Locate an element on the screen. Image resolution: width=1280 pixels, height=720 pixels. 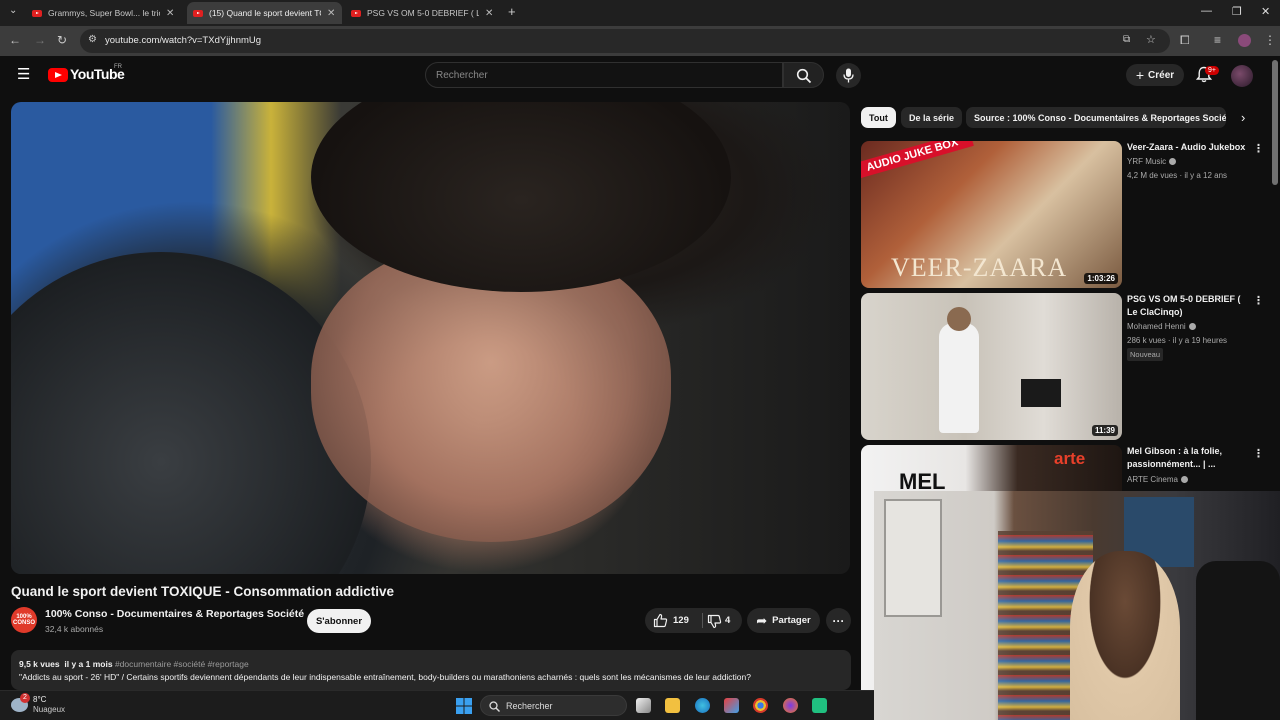
file-explorer-icon is located at coordinates (672, 705).